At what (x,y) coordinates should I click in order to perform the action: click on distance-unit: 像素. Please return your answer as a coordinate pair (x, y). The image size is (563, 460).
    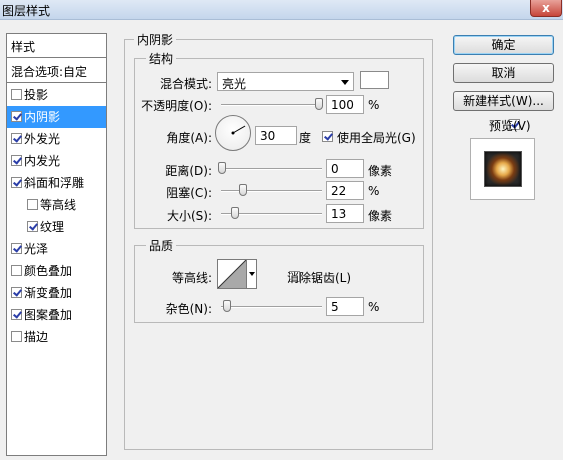
    Looking at the image, I should click on (380, 171).